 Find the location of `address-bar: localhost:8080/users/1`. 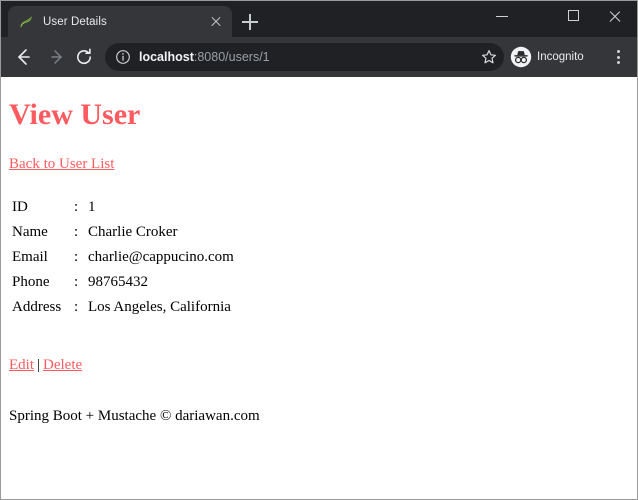

address-bar: localhost:8080/users/1 is located at coordinates (304, 57).